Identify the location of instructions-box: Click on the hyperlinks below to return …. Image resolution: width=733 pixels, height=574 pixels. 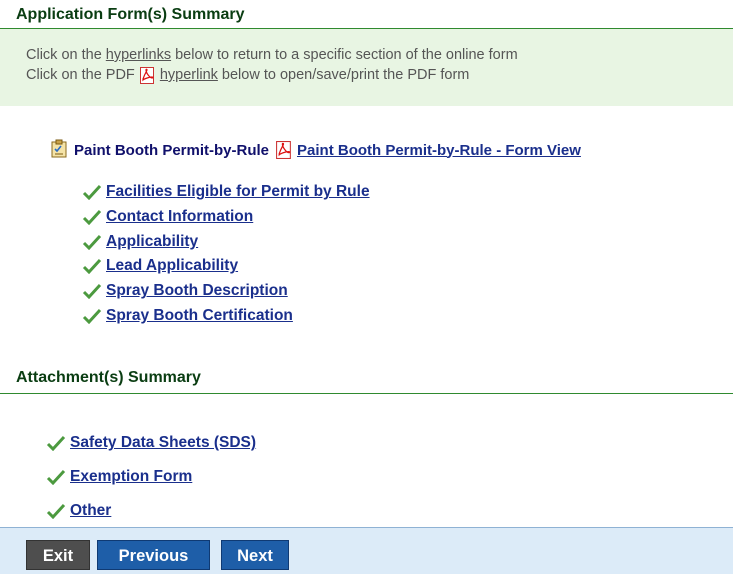
(366, 67).